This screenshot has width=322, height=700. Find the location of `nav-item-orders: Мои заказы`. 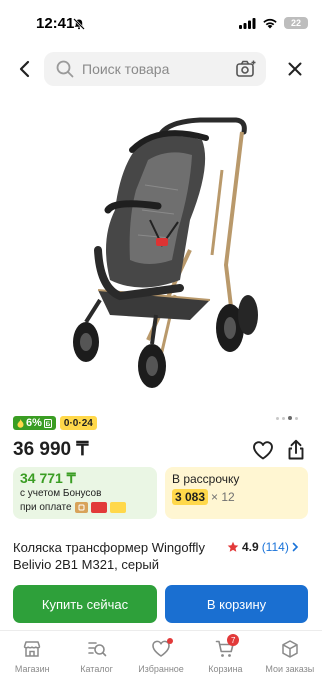

nav-item-orders: Мои заказы is located at coordinates (290, 665).